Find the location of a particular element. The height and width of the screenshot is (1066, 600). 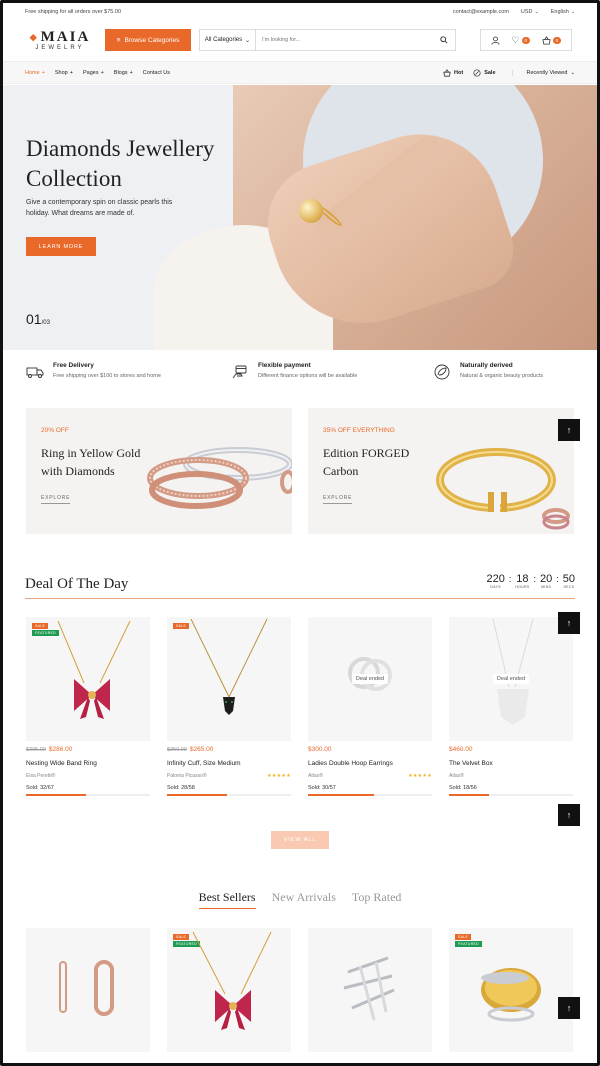

category-select: All Categories ⌄ is located at coordinates (228, 40).